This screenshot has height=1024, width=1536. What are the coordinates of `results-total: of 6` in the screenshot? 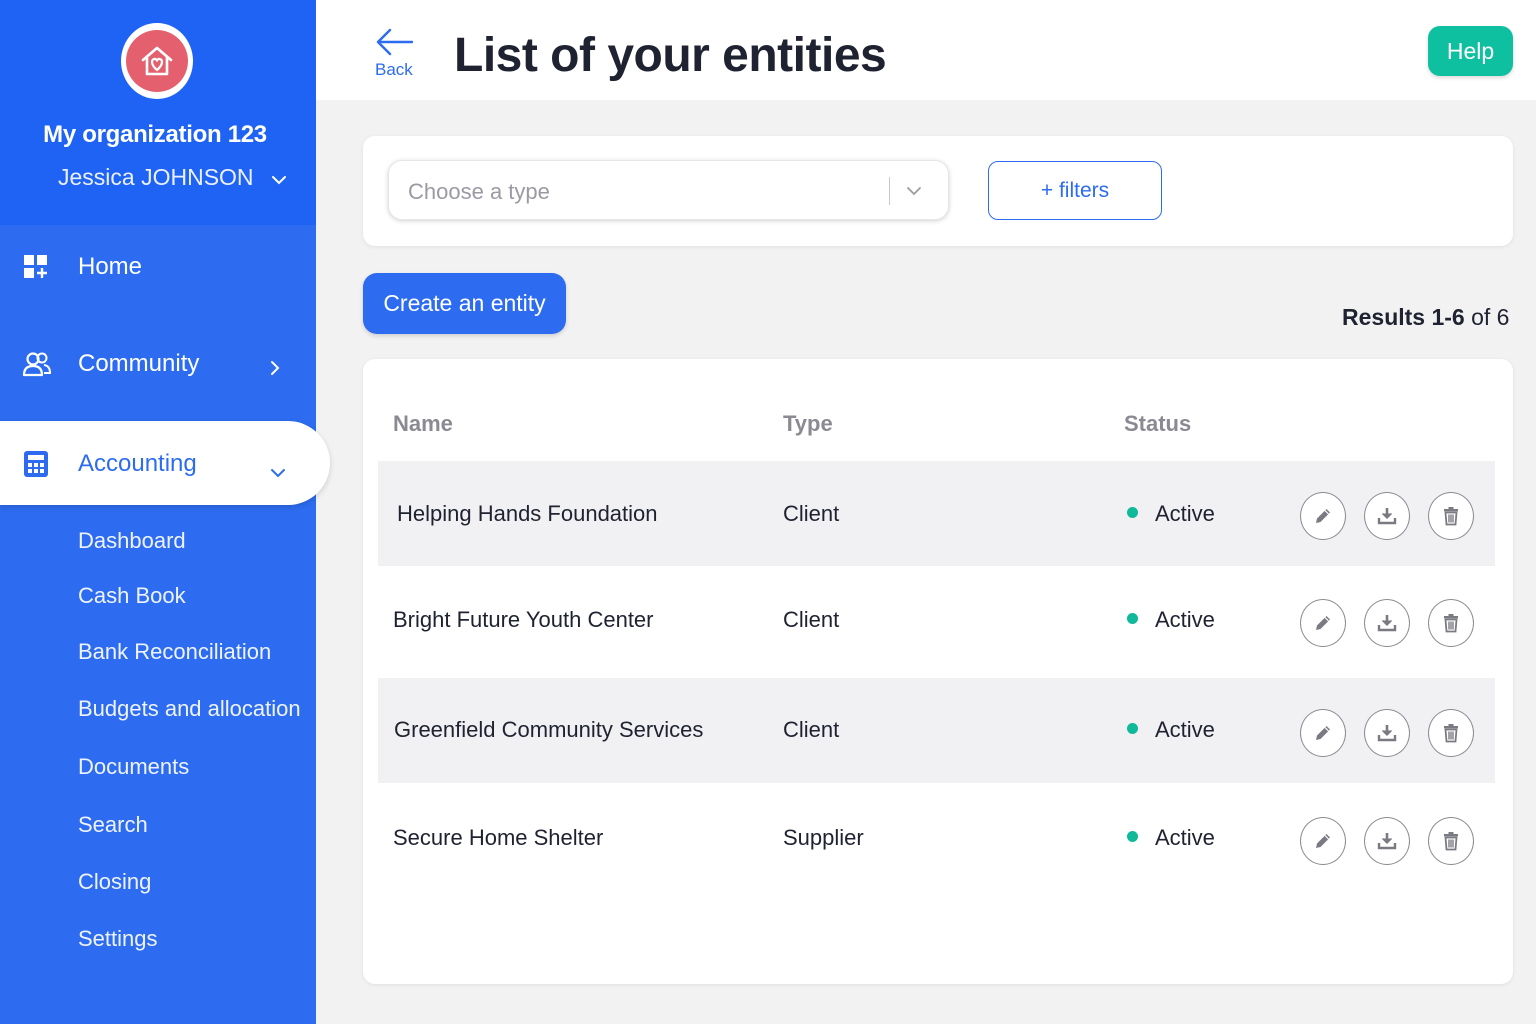 It's located at (1487, 317).